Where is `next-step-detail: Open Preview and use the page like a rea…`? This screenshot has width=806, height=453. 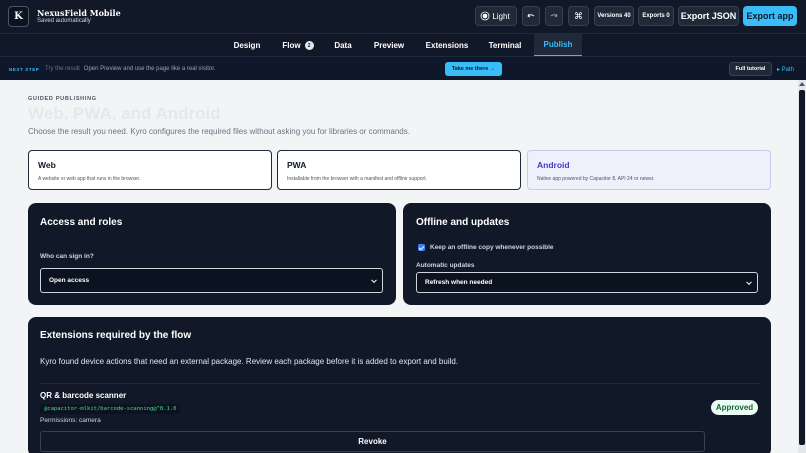 next-step-detail: Open Preview and use the page like a rea… is located at coordinates (149, 69).